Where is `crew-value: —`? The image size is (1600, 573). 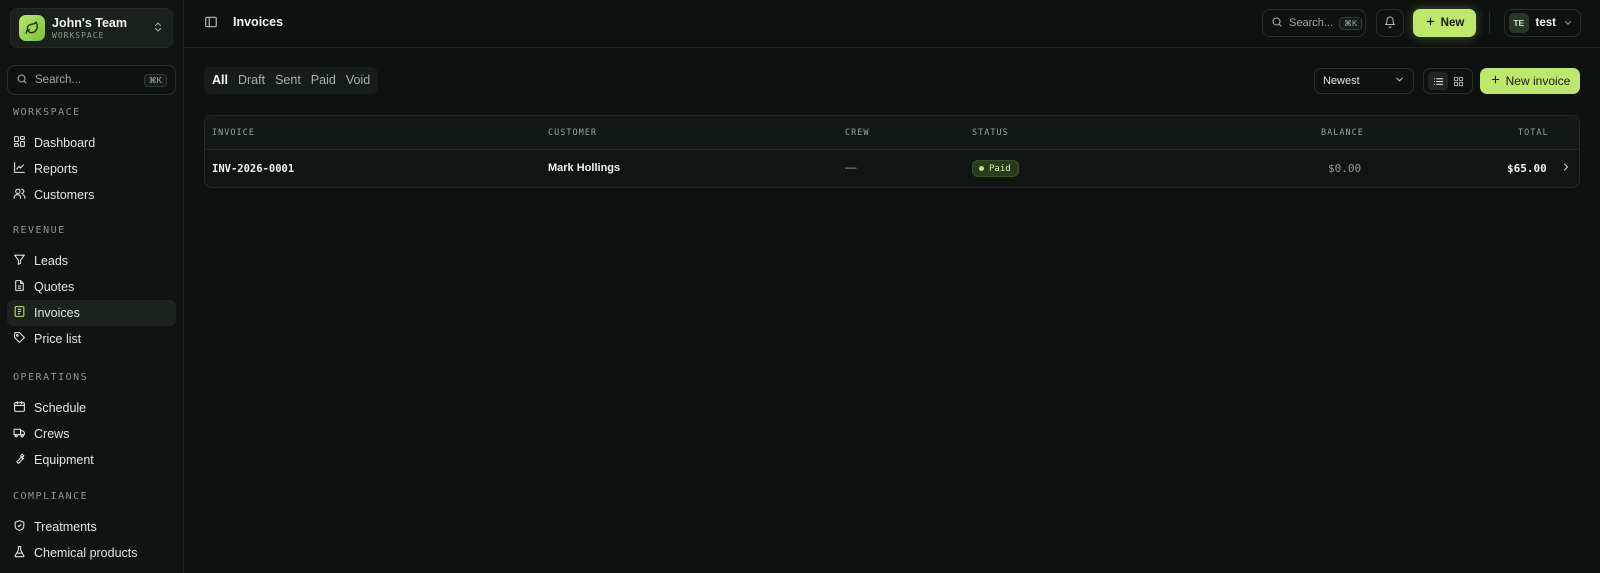 crew-value: — is located at coordinates (851, 168).